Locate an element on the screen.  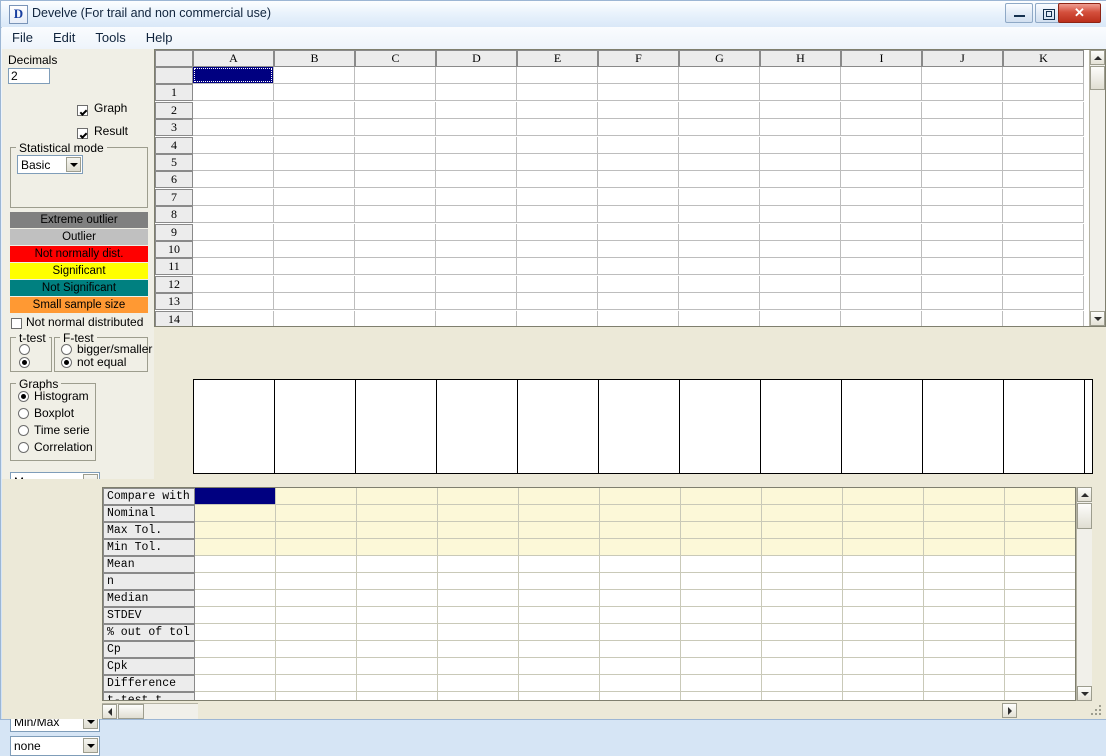
column-header-A: A is located at coordinates (233, 58).